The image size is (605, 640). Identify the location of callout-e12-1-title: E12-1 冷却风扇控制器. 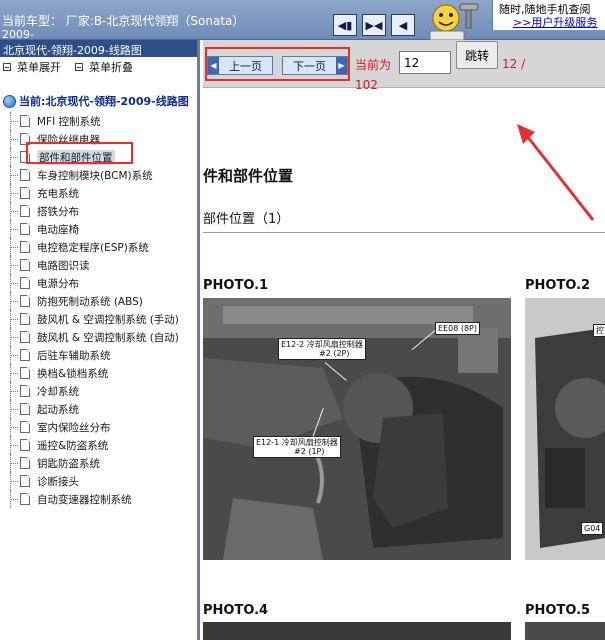
(297, 442).